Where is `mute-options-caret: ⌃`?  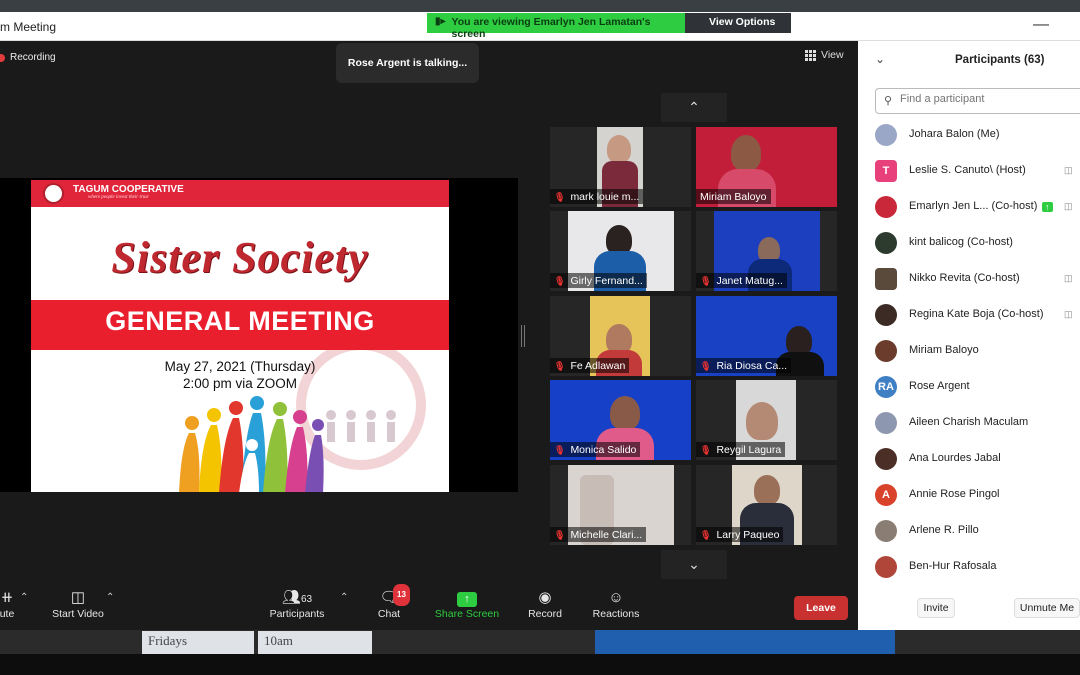 mute-options-caret: ⌃ is located at coordinates (24, 597).